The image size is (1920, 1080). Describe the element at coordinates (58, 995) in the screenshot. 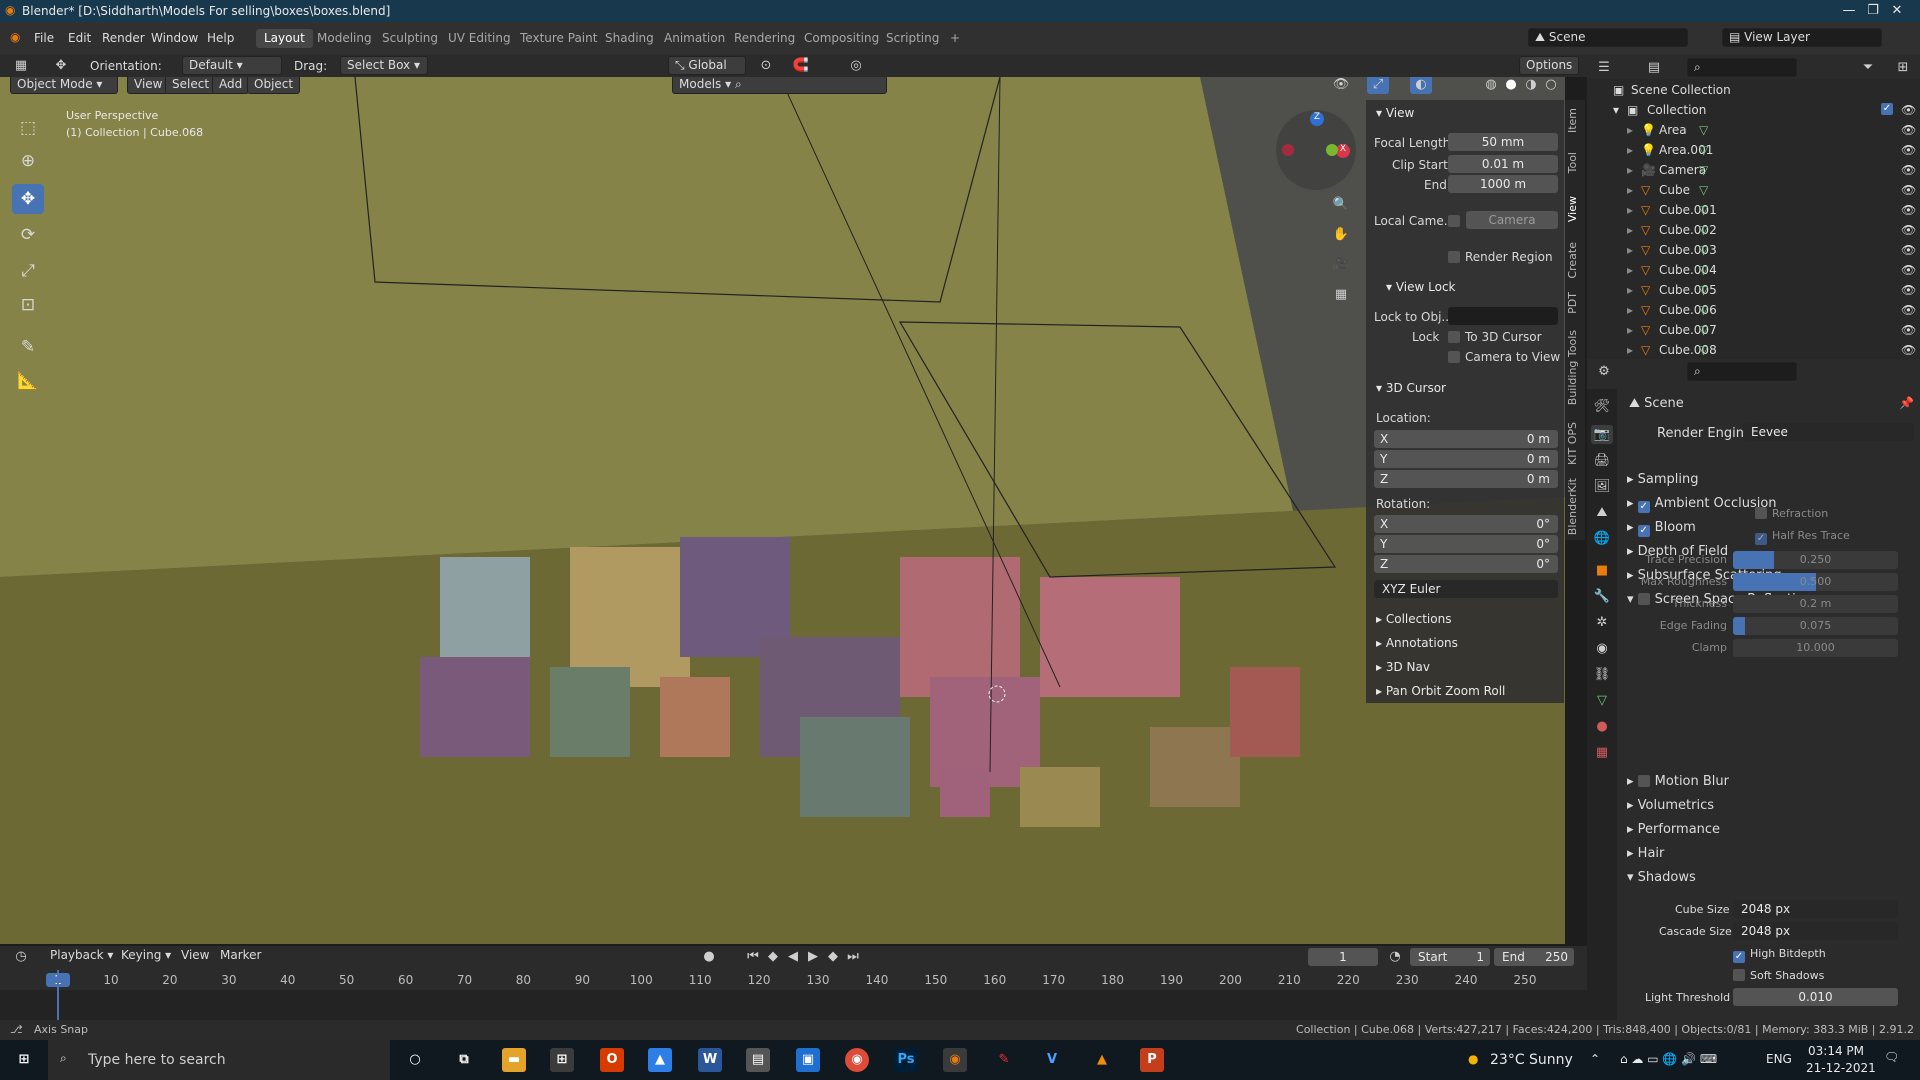

I see `playhead` at that location.